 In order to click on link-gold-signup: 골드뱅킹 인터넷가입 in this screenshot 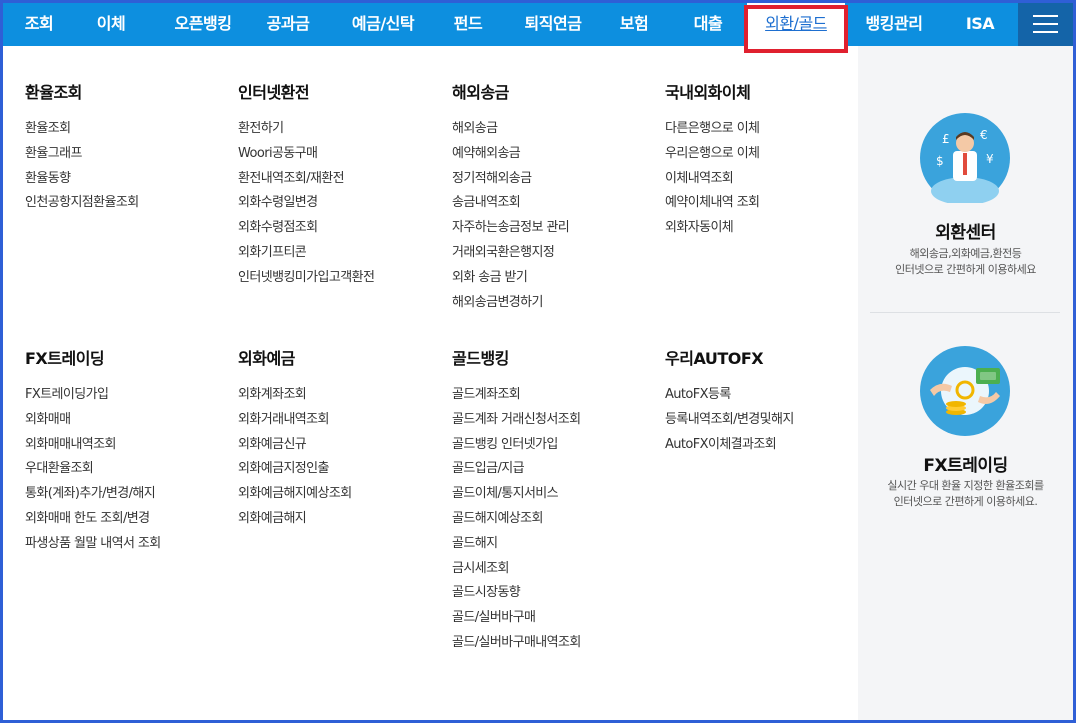, I will do `click(516, 445)`.